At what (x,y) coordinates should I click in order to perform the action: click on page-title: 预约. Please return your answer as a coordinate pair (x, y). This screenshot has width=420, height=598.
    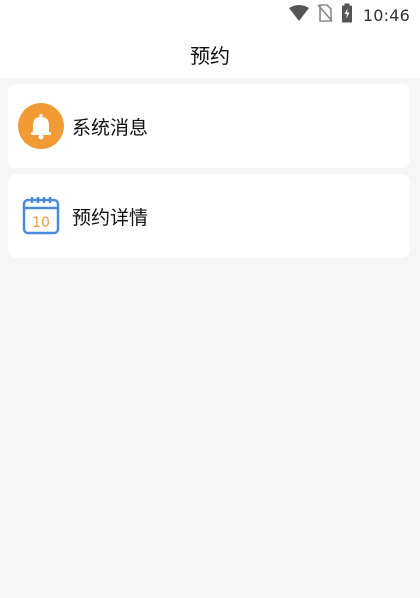
    Looking at the image, I should click on (210, 55).